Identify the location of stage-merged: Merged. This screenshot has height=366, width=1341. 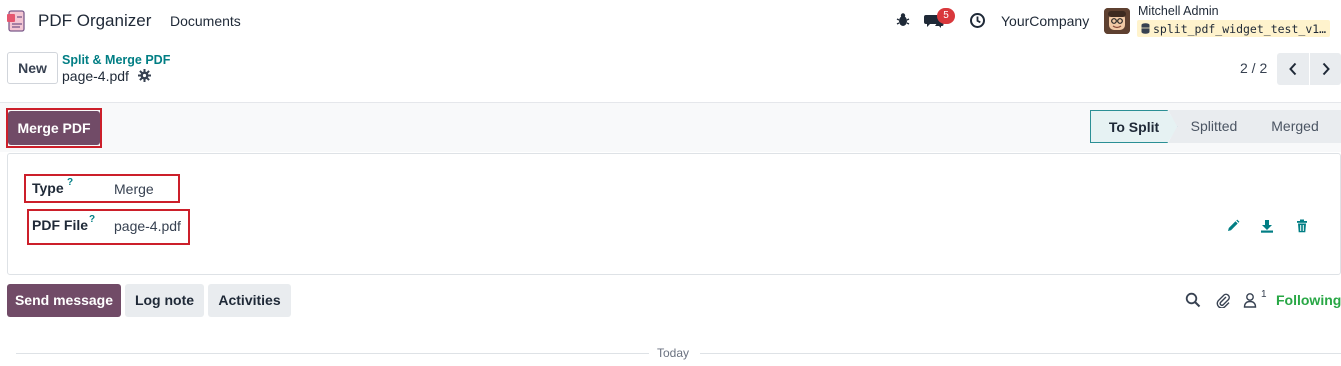
(1295, 126).